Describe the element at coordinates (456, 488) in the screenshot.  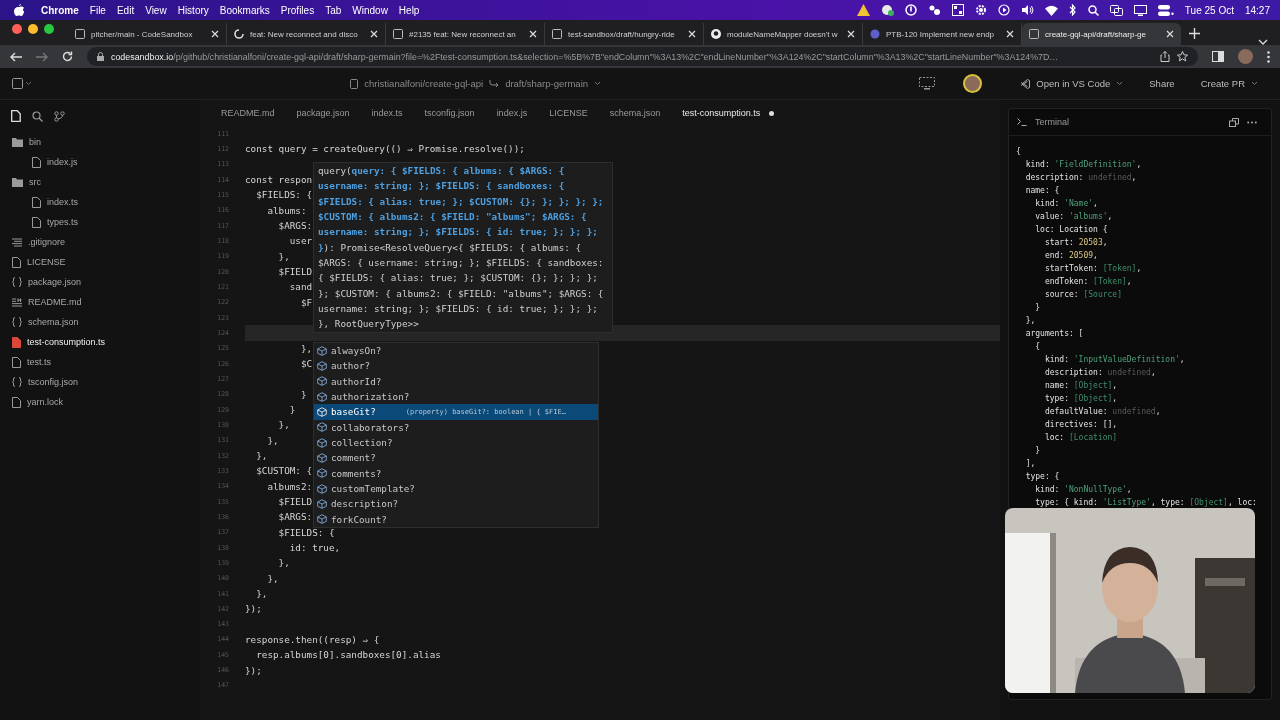
I see `suggestion-item: customTemplate?` at that location.